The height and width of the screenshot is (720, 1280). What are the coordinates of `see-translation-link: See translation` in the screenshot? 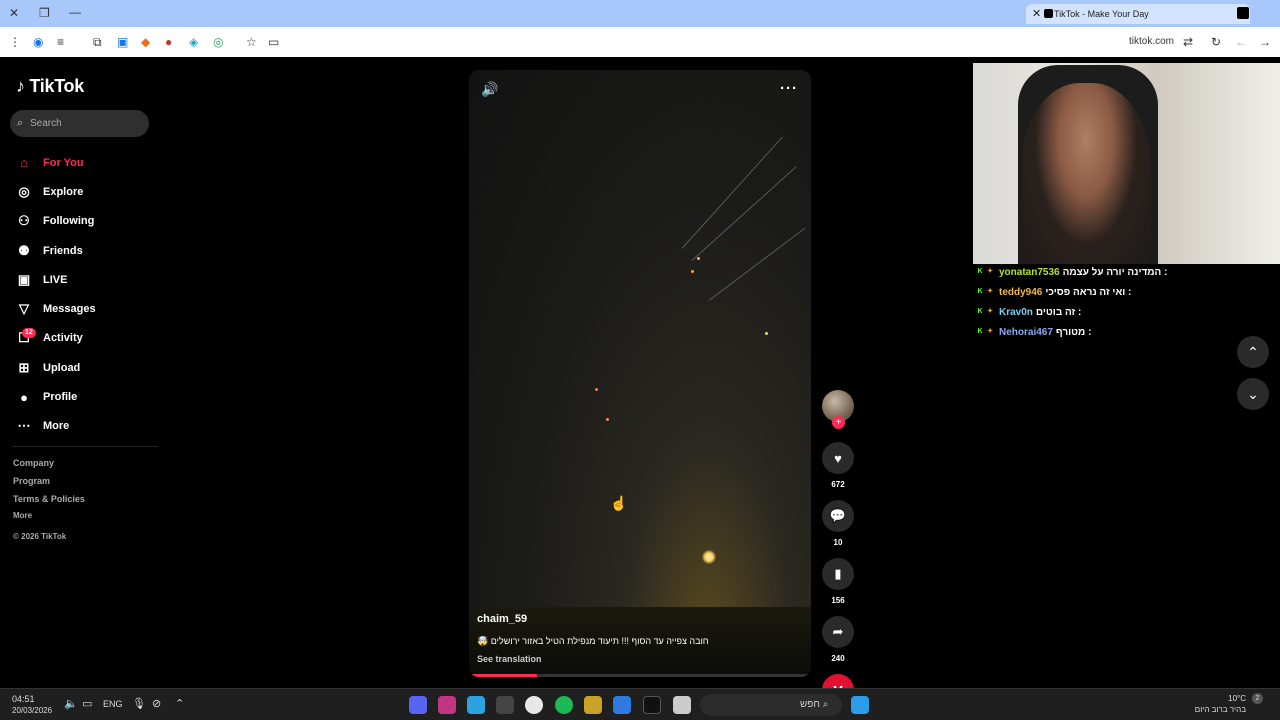 It's located at (509, 659).